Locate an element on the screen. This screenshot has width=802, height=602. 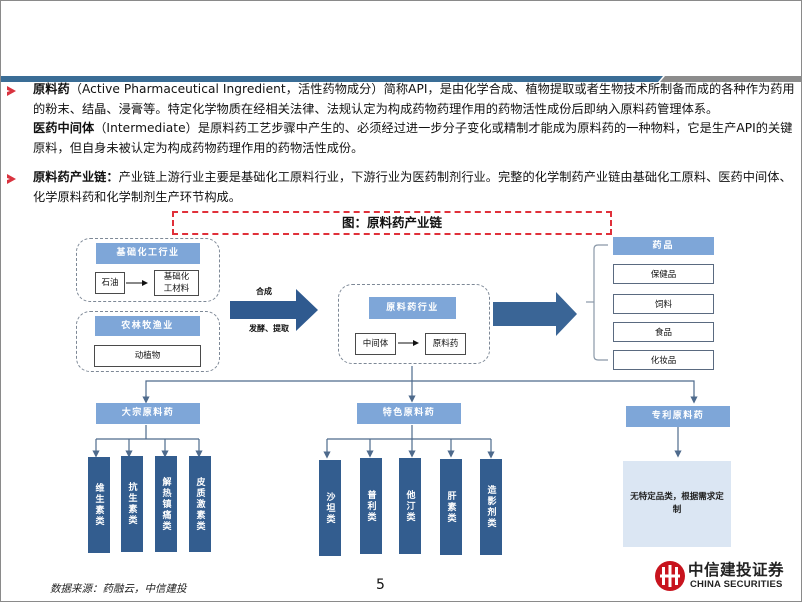
citic-emblem-icon is located at coordinates (670, 576).